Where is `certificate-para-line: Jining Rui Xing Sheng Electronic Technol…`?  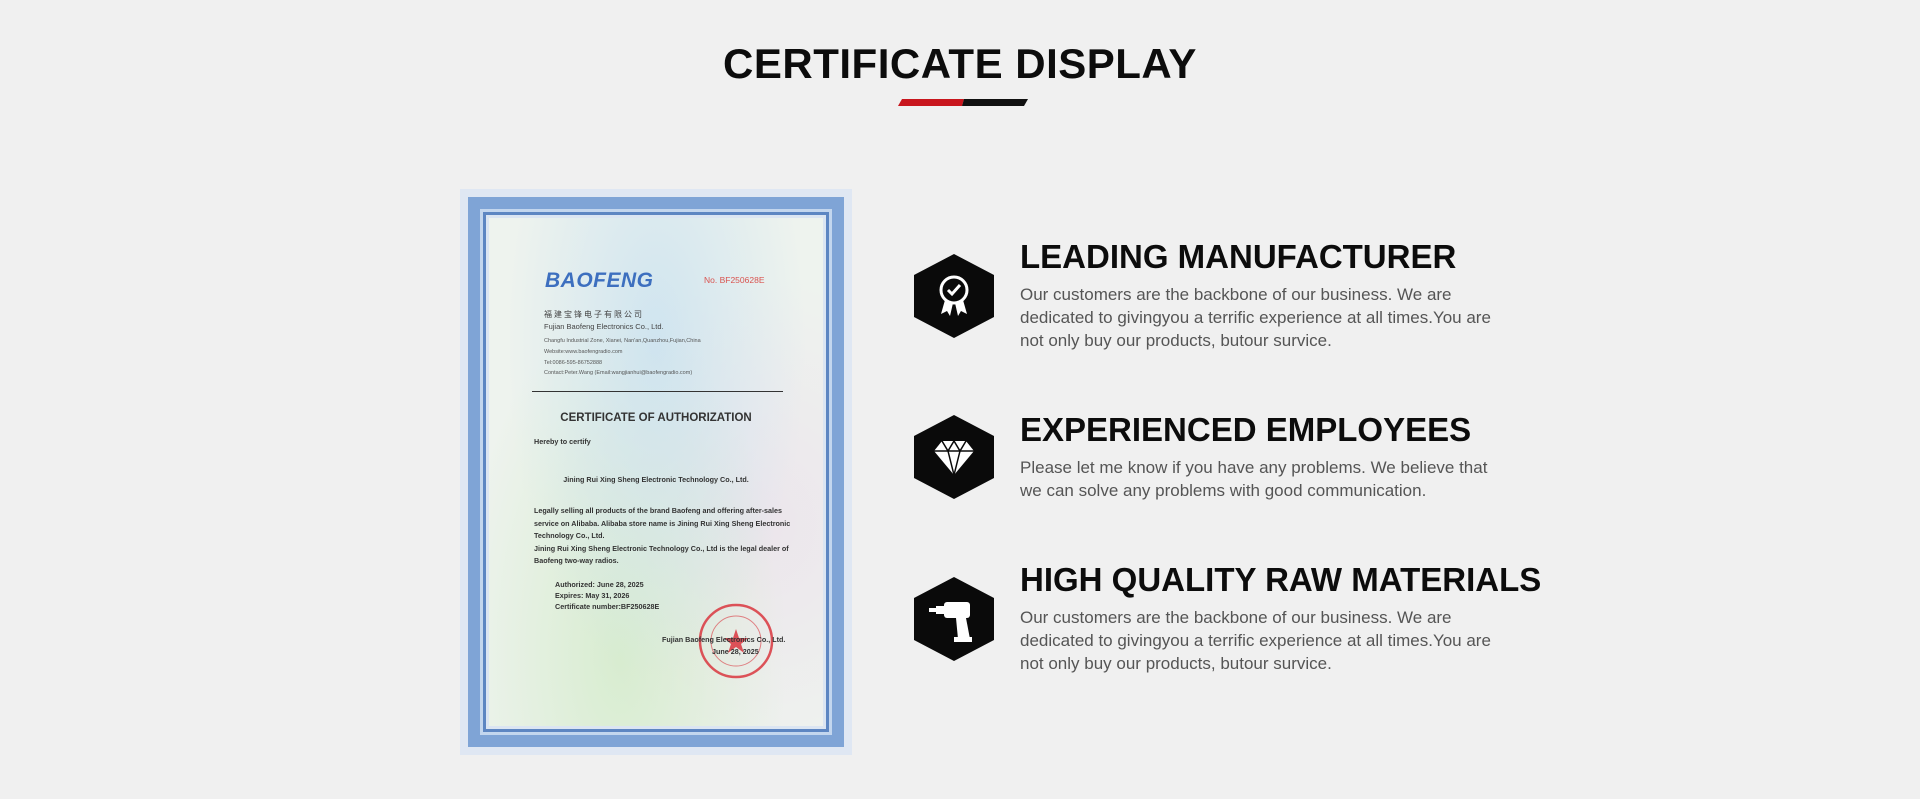
certificate-para-line: Jining Rui Xing Sheng Electronic Technol… is located at coordinates (661, 548).